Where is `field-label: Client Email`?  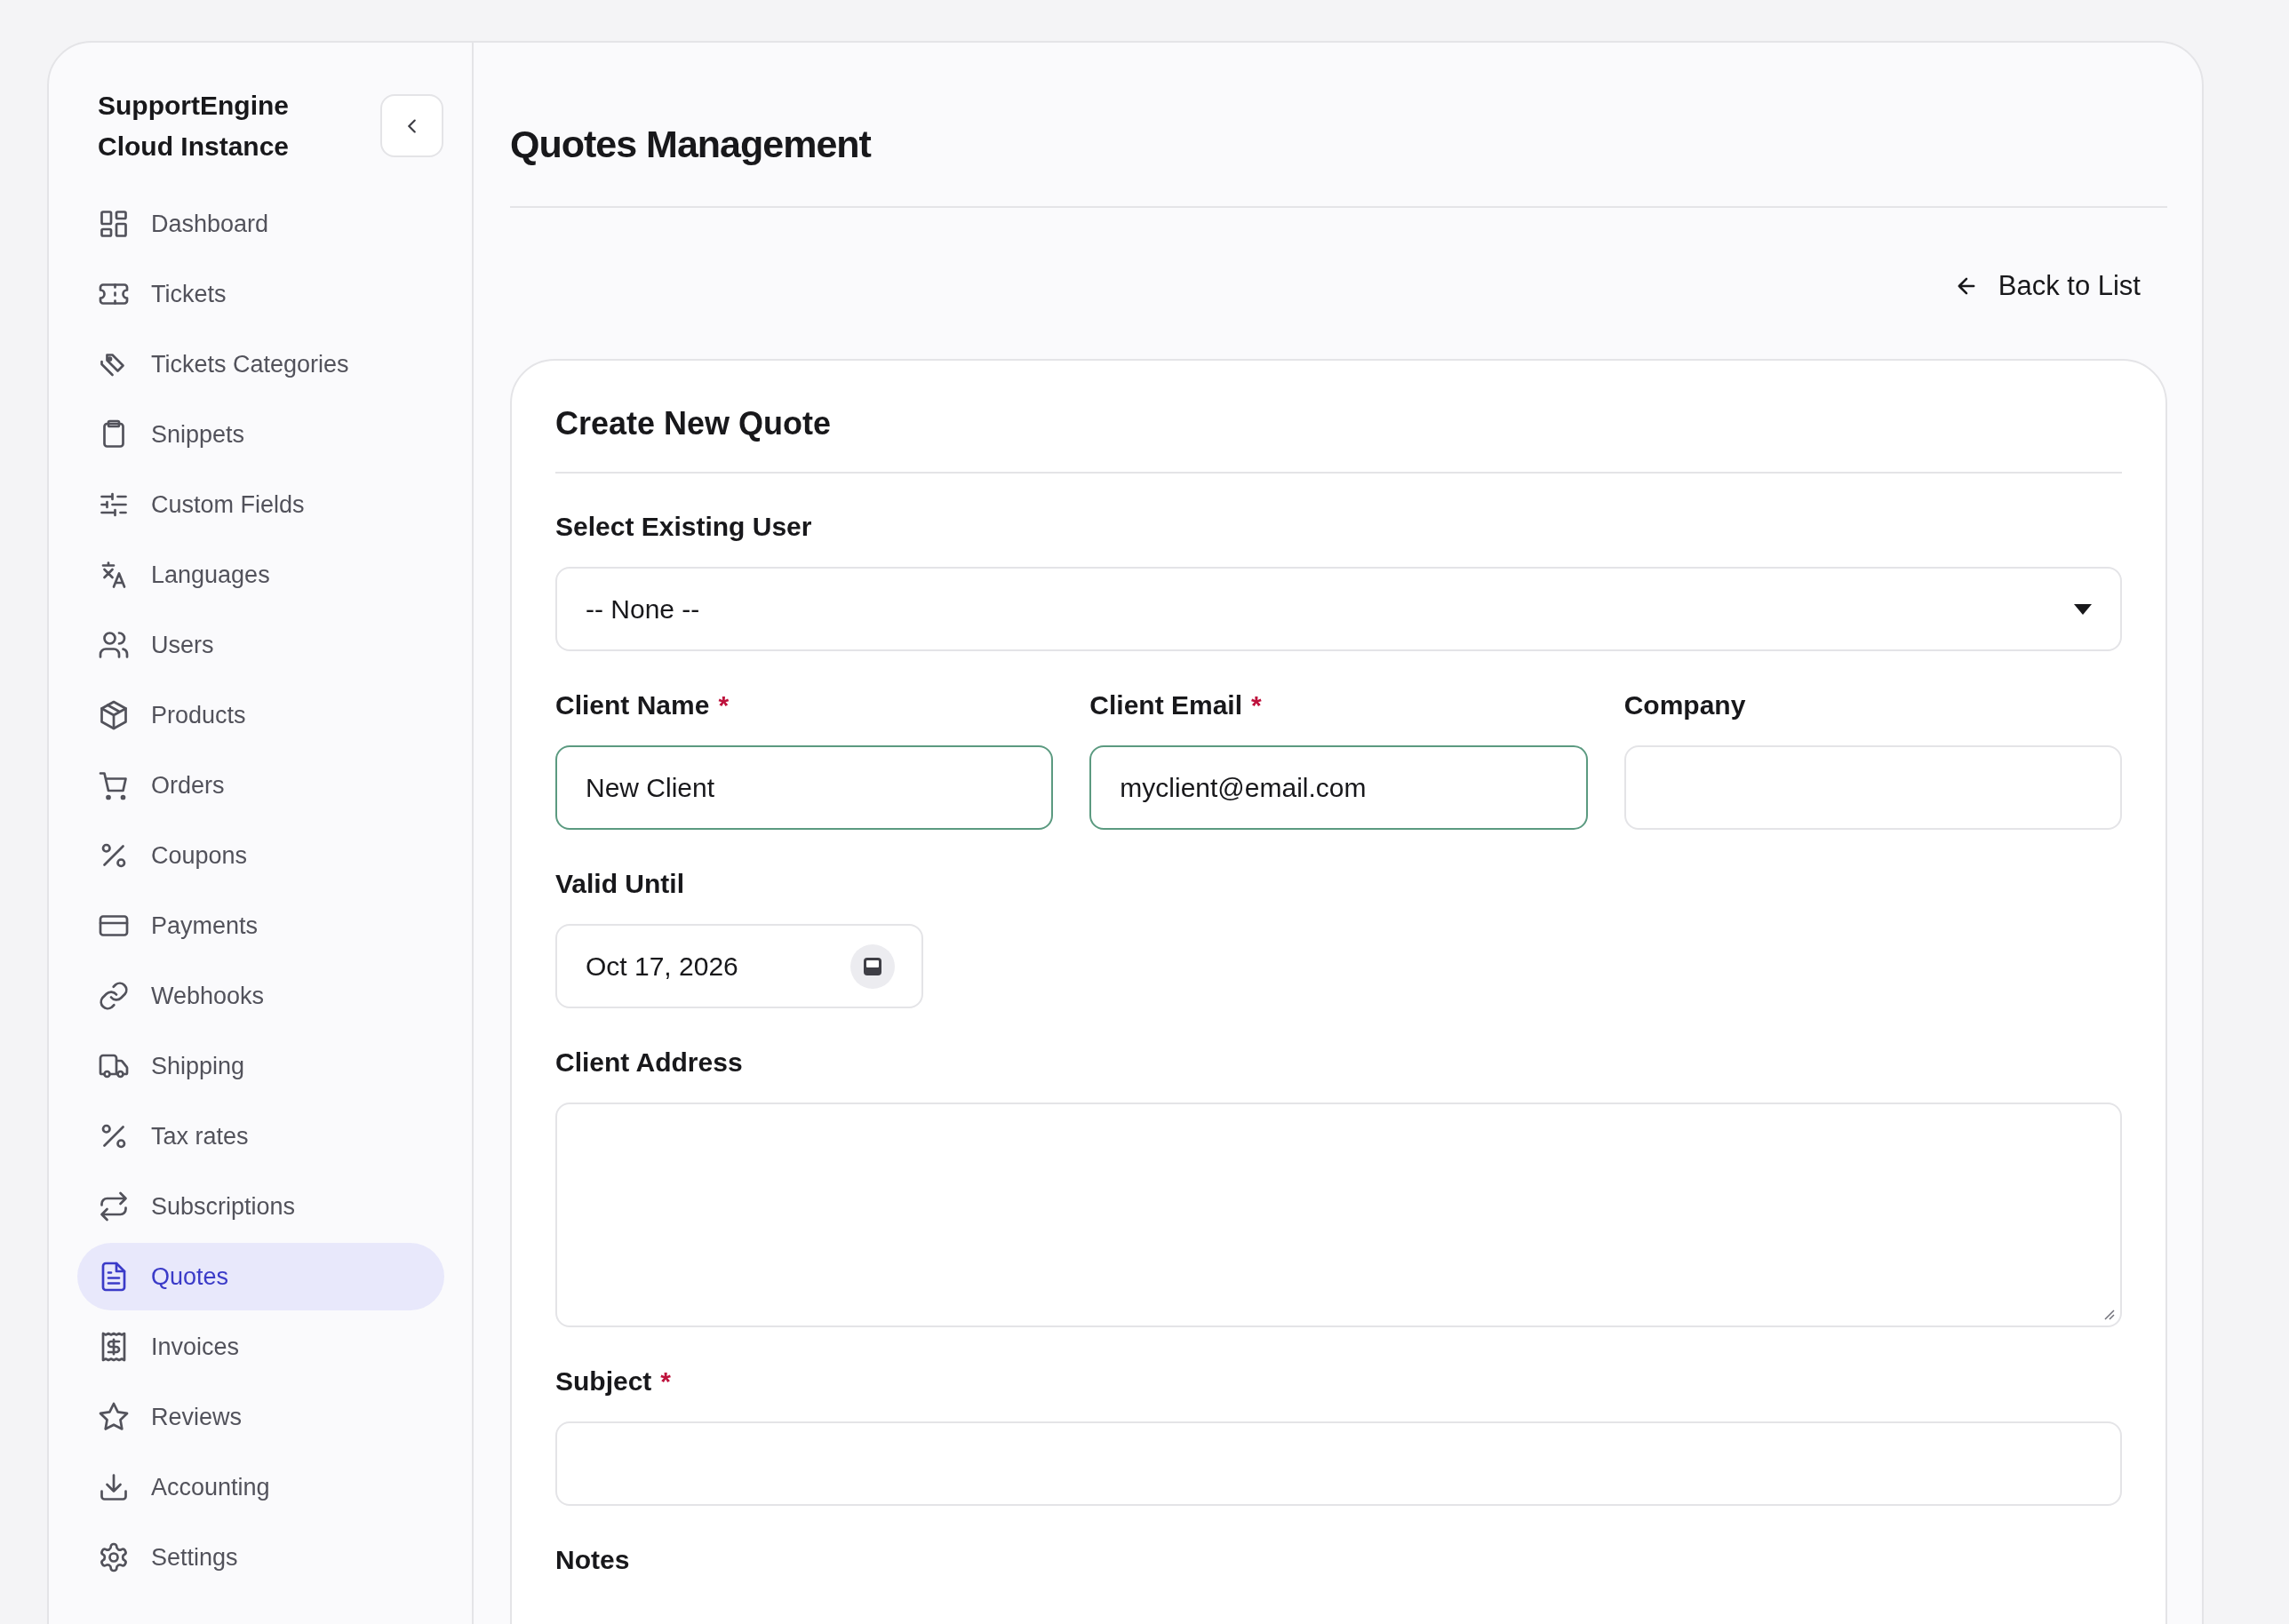 field-label: Client Email is located at coordinates (1166, 705).